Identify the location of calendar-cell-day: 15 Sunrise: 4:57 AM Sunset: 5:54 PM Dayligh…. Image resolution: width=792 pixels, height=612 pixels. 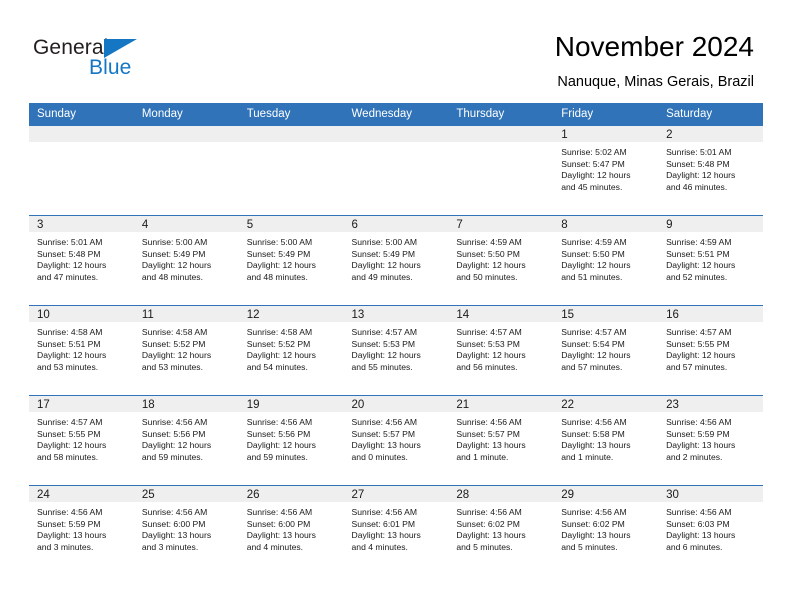
(606, 350).